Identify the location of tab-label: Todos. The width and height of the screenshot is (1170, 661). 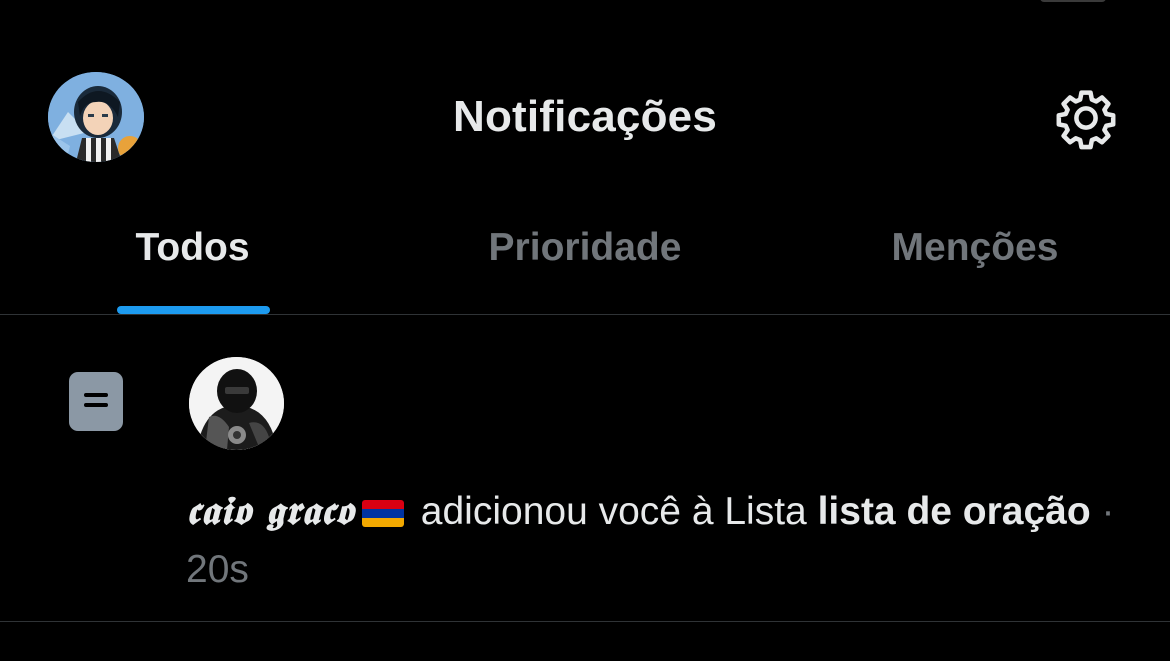
(192, 247).